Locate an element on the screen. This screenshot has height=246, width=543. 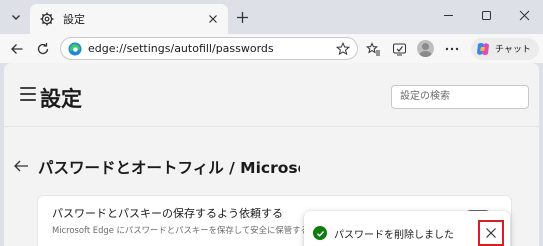
gear-icon is located at coordinates (47, 19).